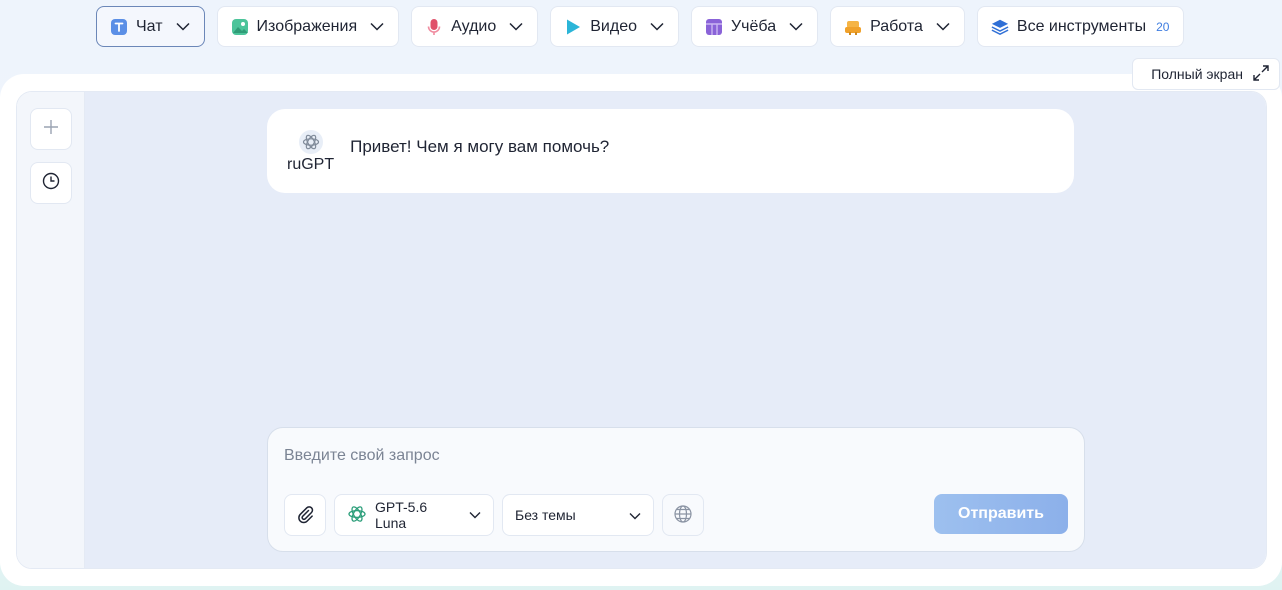  I want to click on model-label: GPT-5.6 Luna, so click(401, 515).